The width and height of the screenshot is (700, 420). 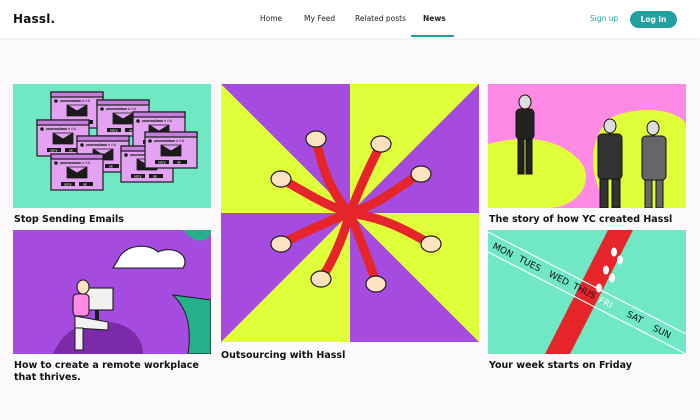 I want to click on article-image-remote-workplace, so click(x=112, y=292).